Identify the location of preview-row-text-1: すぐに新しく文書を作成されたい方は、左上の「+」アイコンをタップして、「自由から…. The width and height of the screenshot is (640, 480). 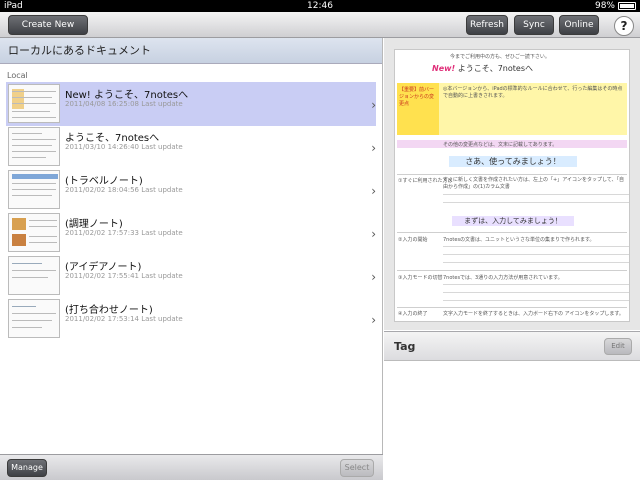
(534, 183).